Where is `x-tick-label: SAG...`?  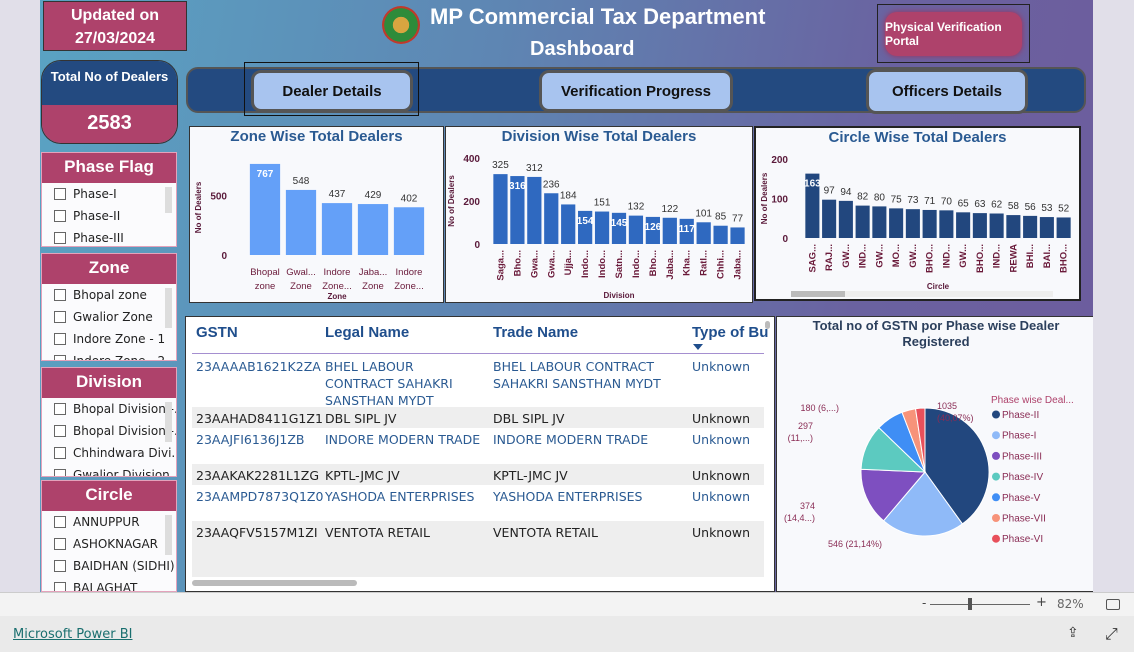 x-tick-label: SAG... is located at coordinates (812, 258).